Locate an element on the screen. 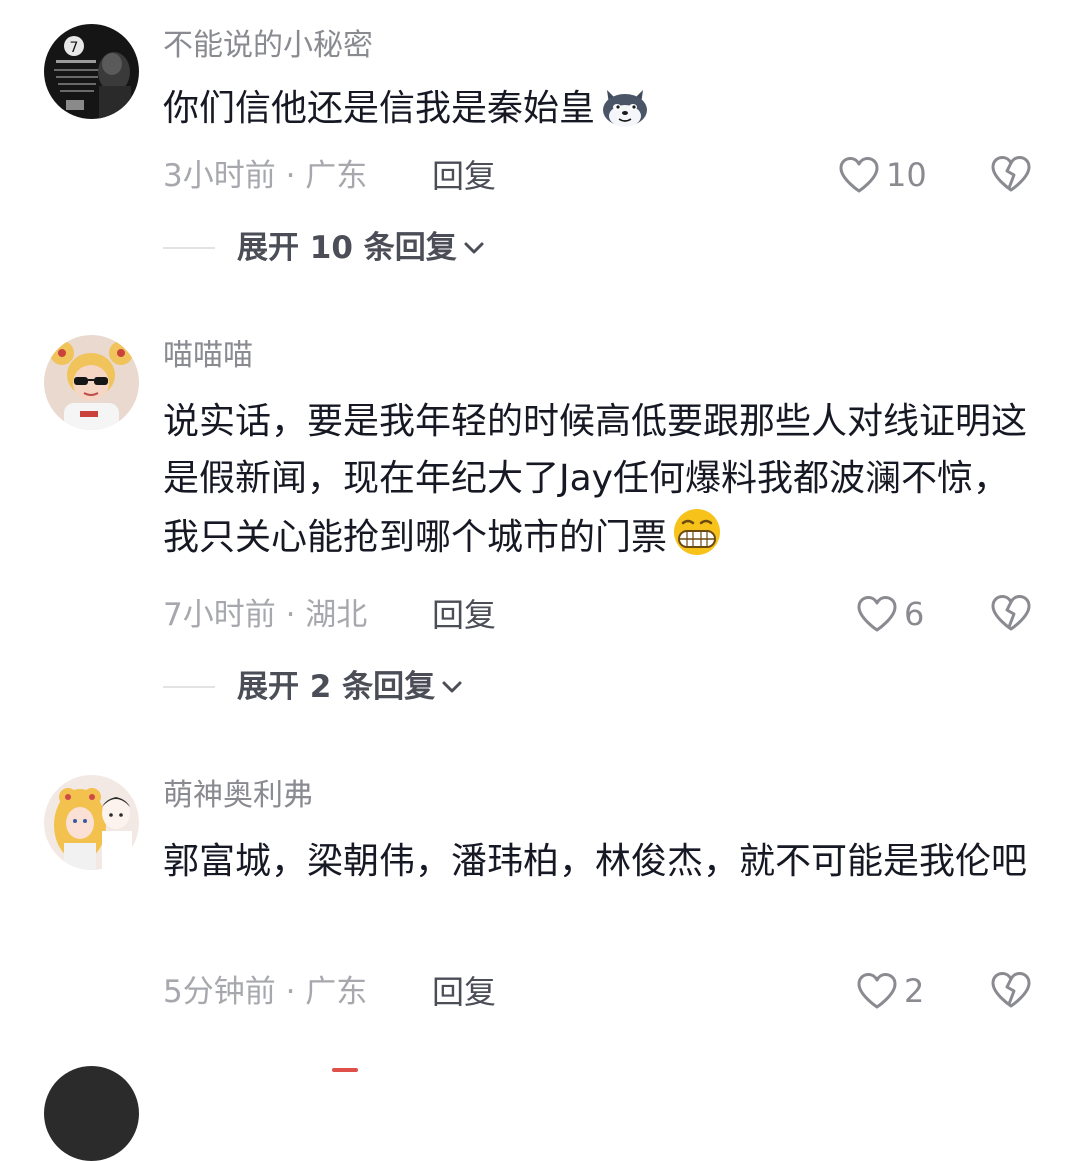 This screenshot has width=1078, height=1161. comment-time-location: 7小时前 · 湖北 is located at coordinates (265, 615).